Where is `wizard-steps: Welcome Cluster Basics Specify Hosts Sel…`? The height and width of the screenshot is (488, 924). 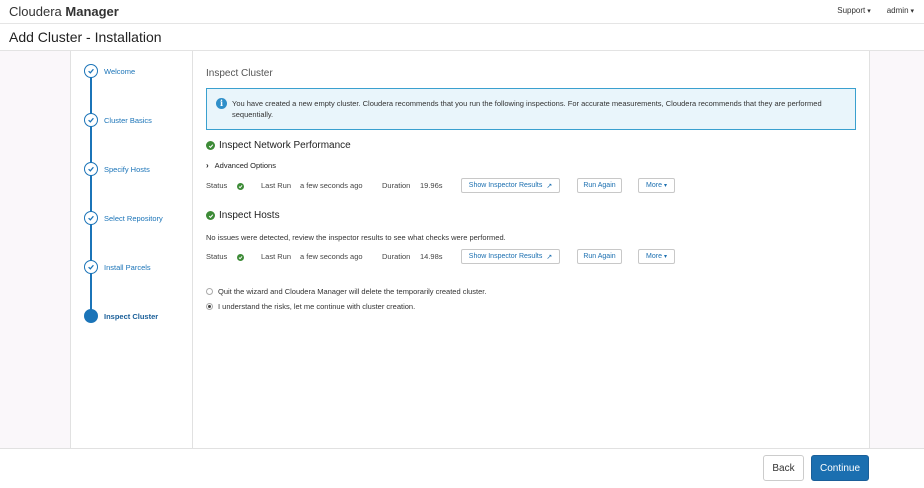 wizard-steps: Welcome Cluster Basics Specify Hosts Sel… is located at coordinates (132, 249).